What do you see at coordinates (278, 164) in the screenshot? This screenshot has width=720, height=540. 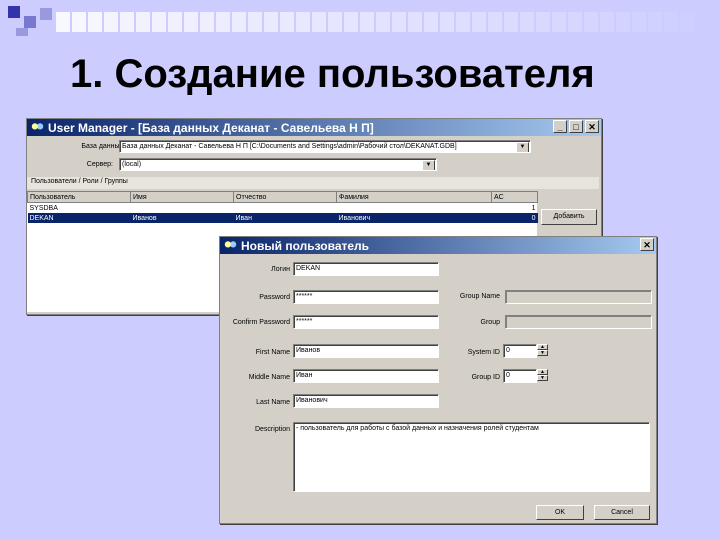 I see `server-select: (local) ▼` at bounding box center [278, 164].